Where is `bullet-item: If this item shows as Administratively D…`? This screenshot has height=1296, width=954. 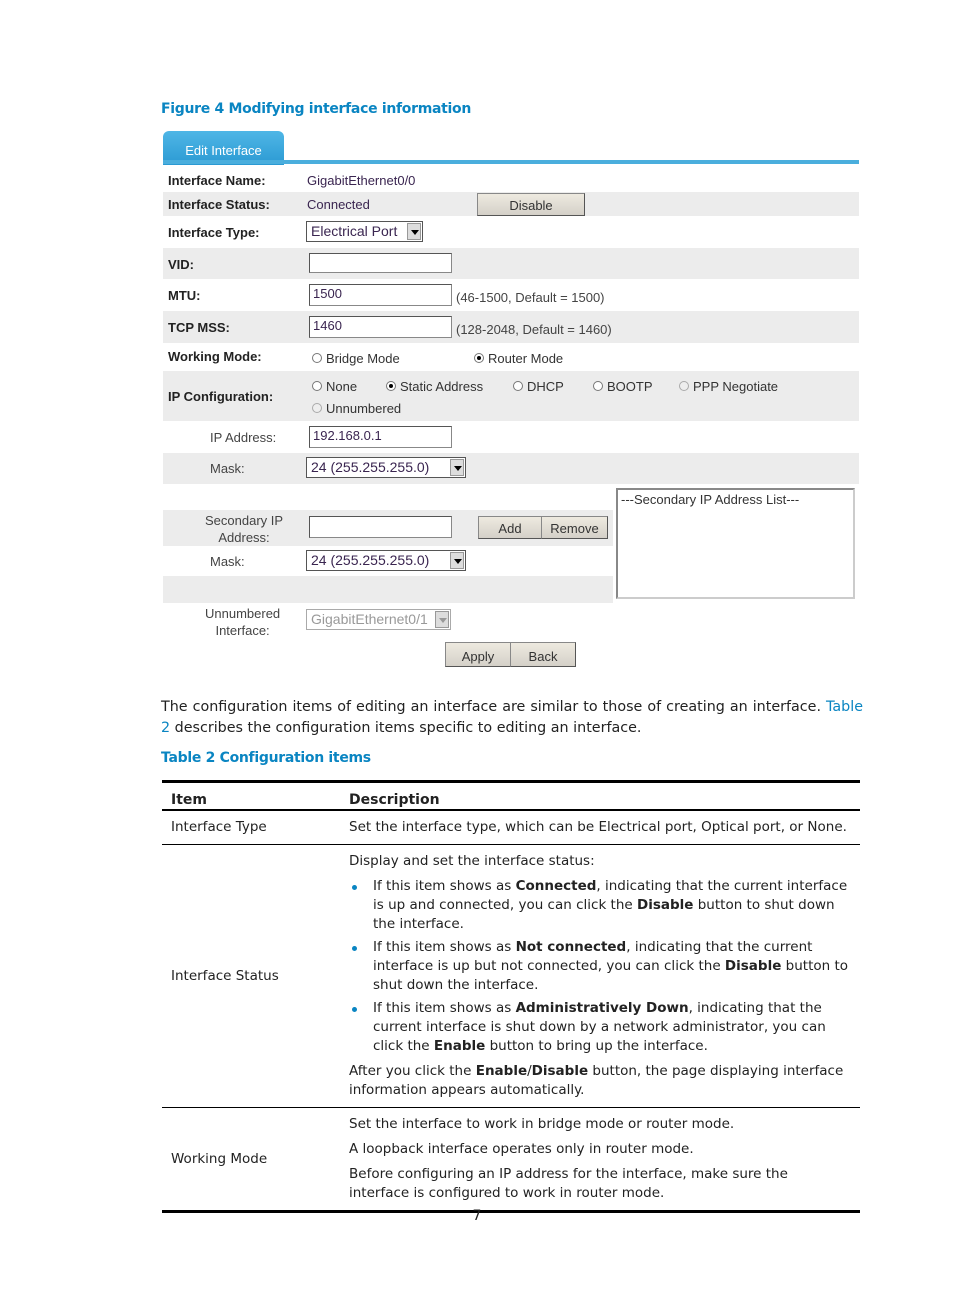
bullet-item: If this item shows as Administratively D… is located at coordinates (601, 1027).